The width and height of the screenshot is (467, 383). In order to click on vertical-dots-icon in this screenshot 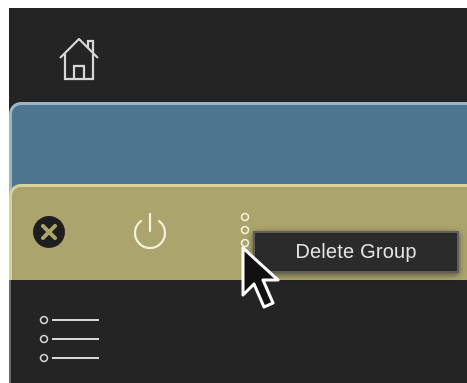, I will do `click(245, 230)`.